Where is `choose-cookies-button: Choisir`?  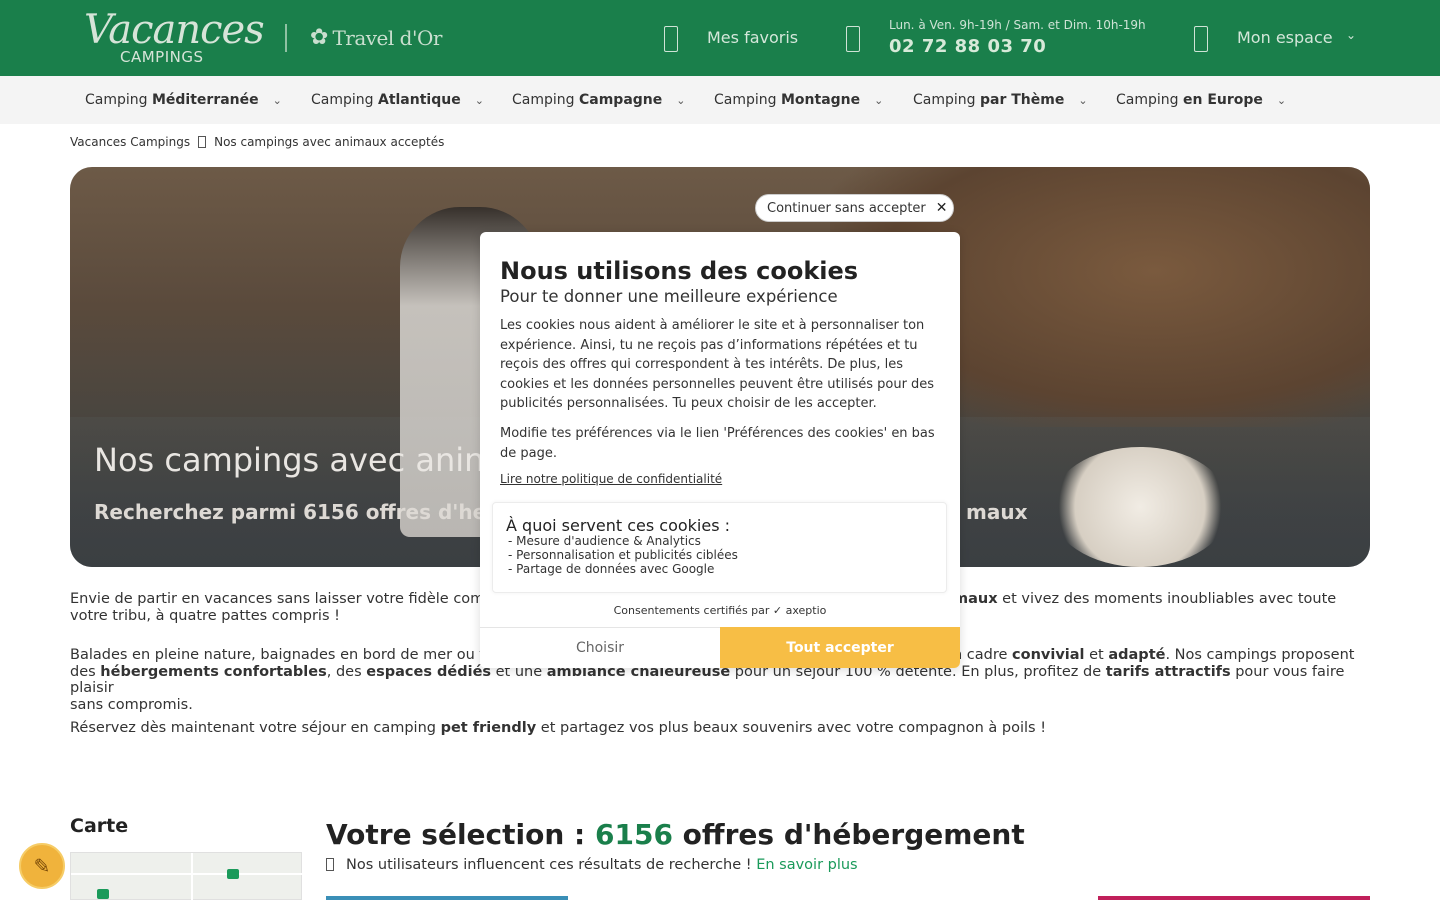
choose-cookies-button: Choisir is located at coordinates (600, 647).